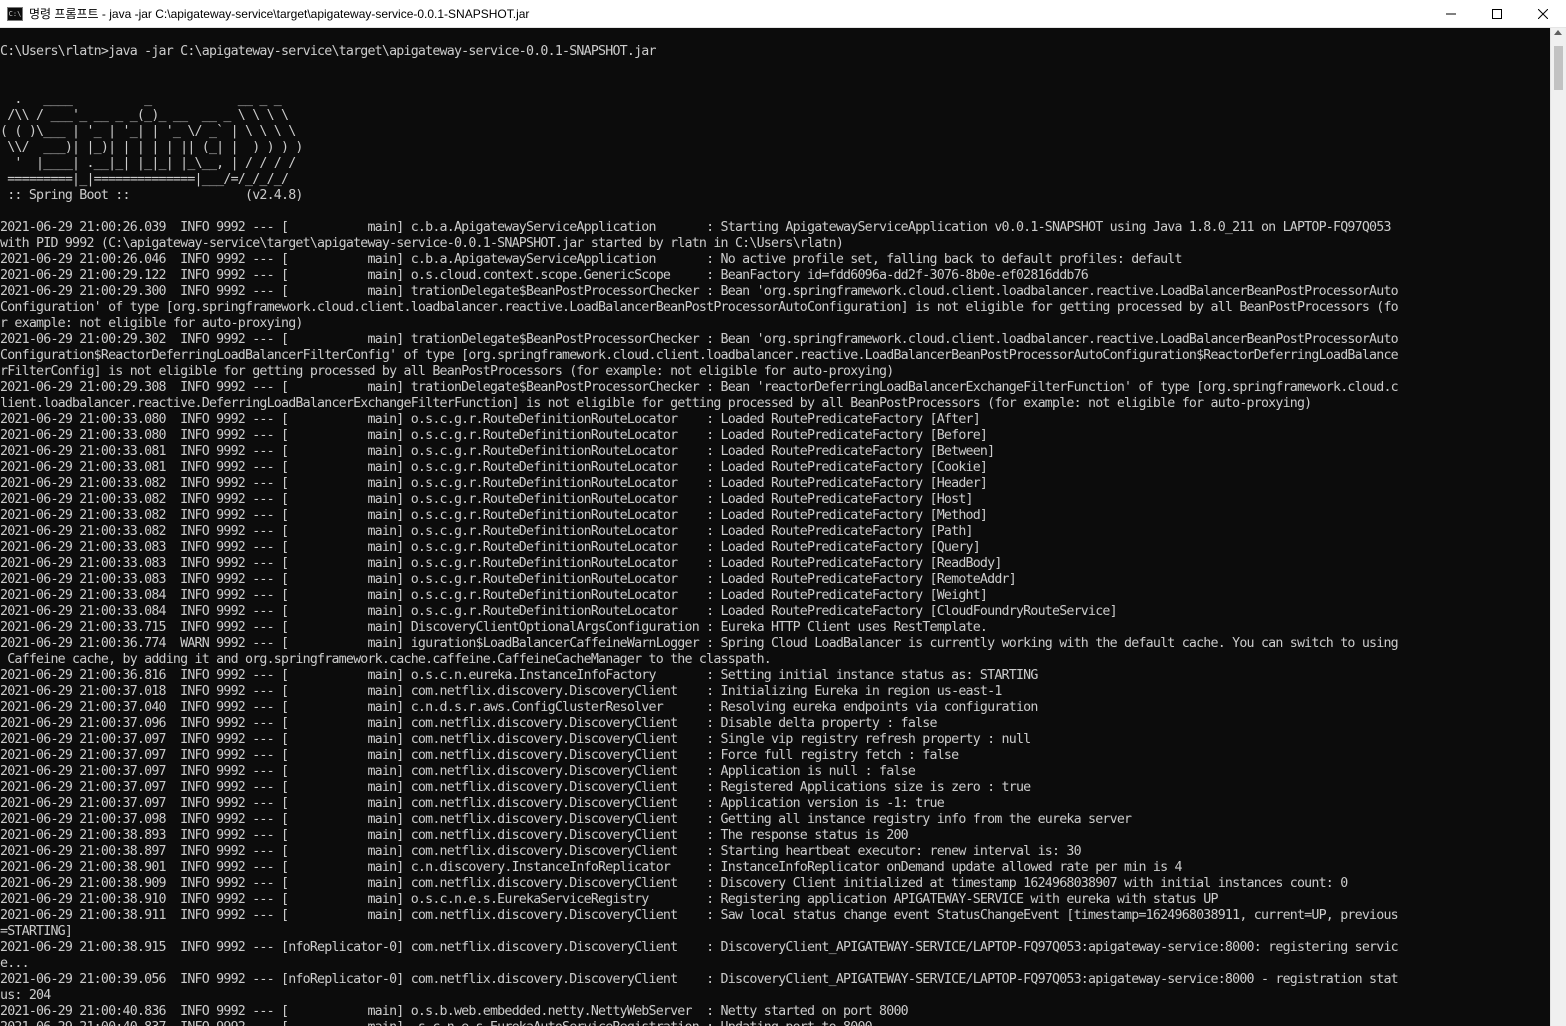 Image resolution: width=1566 pixels, height=1026 pixels. I want to click on close-button, so click(1543, 13).